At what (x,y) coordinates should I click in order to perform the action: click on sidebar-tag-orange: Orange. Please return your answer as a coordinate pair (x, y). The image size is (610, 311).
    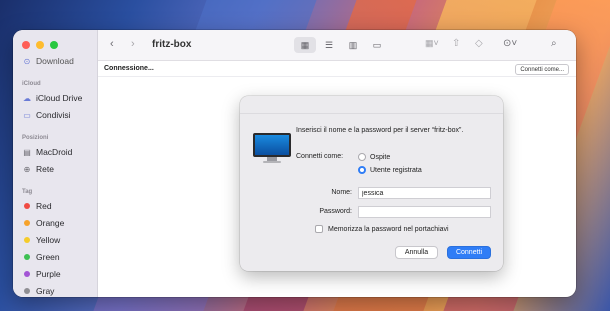
    Looking at the image, I should click on (43, 223).